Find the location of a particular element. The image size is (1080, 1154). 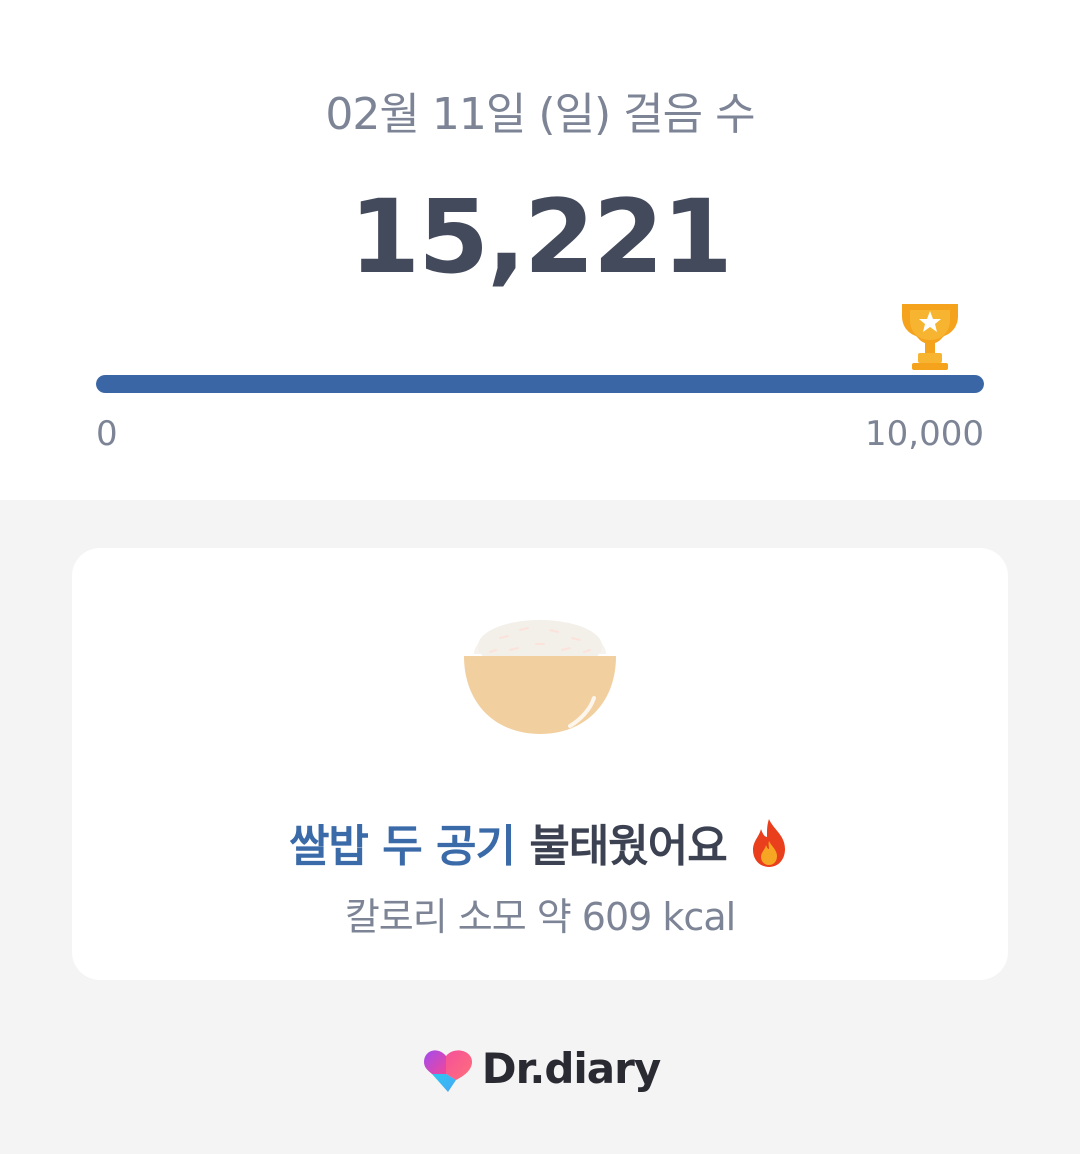

step-progress-bar is located at coordinates (540, 384).